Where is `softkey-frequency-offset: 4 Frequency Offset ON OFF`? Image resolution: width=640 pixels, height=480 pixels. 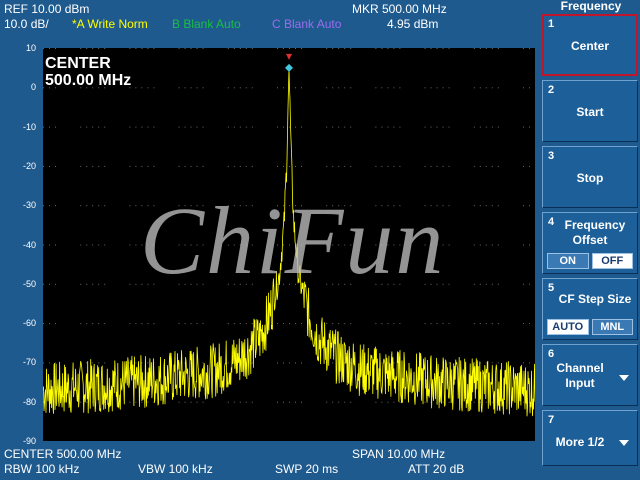
softkey-frequency-offset: 4 Frequency Offset ON OFF is located at coordinates (590, 243).